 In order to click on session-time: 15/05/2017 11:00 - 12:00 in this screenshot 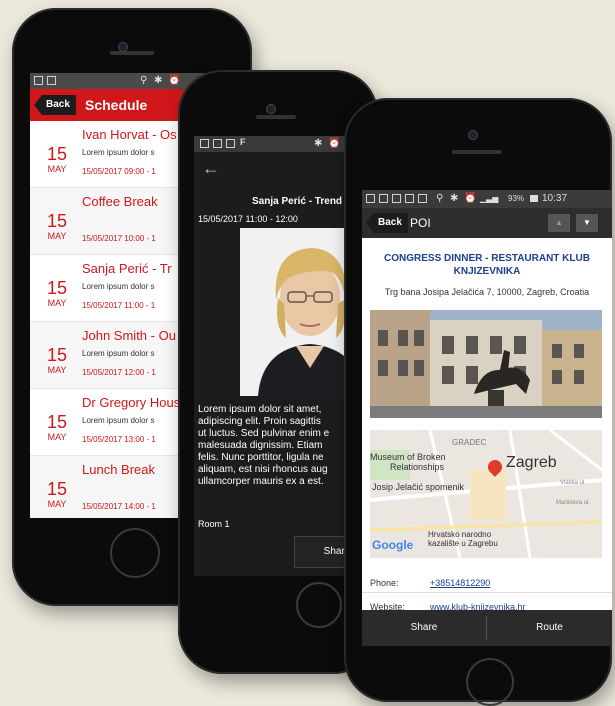, I will do `click(248, 219)`.